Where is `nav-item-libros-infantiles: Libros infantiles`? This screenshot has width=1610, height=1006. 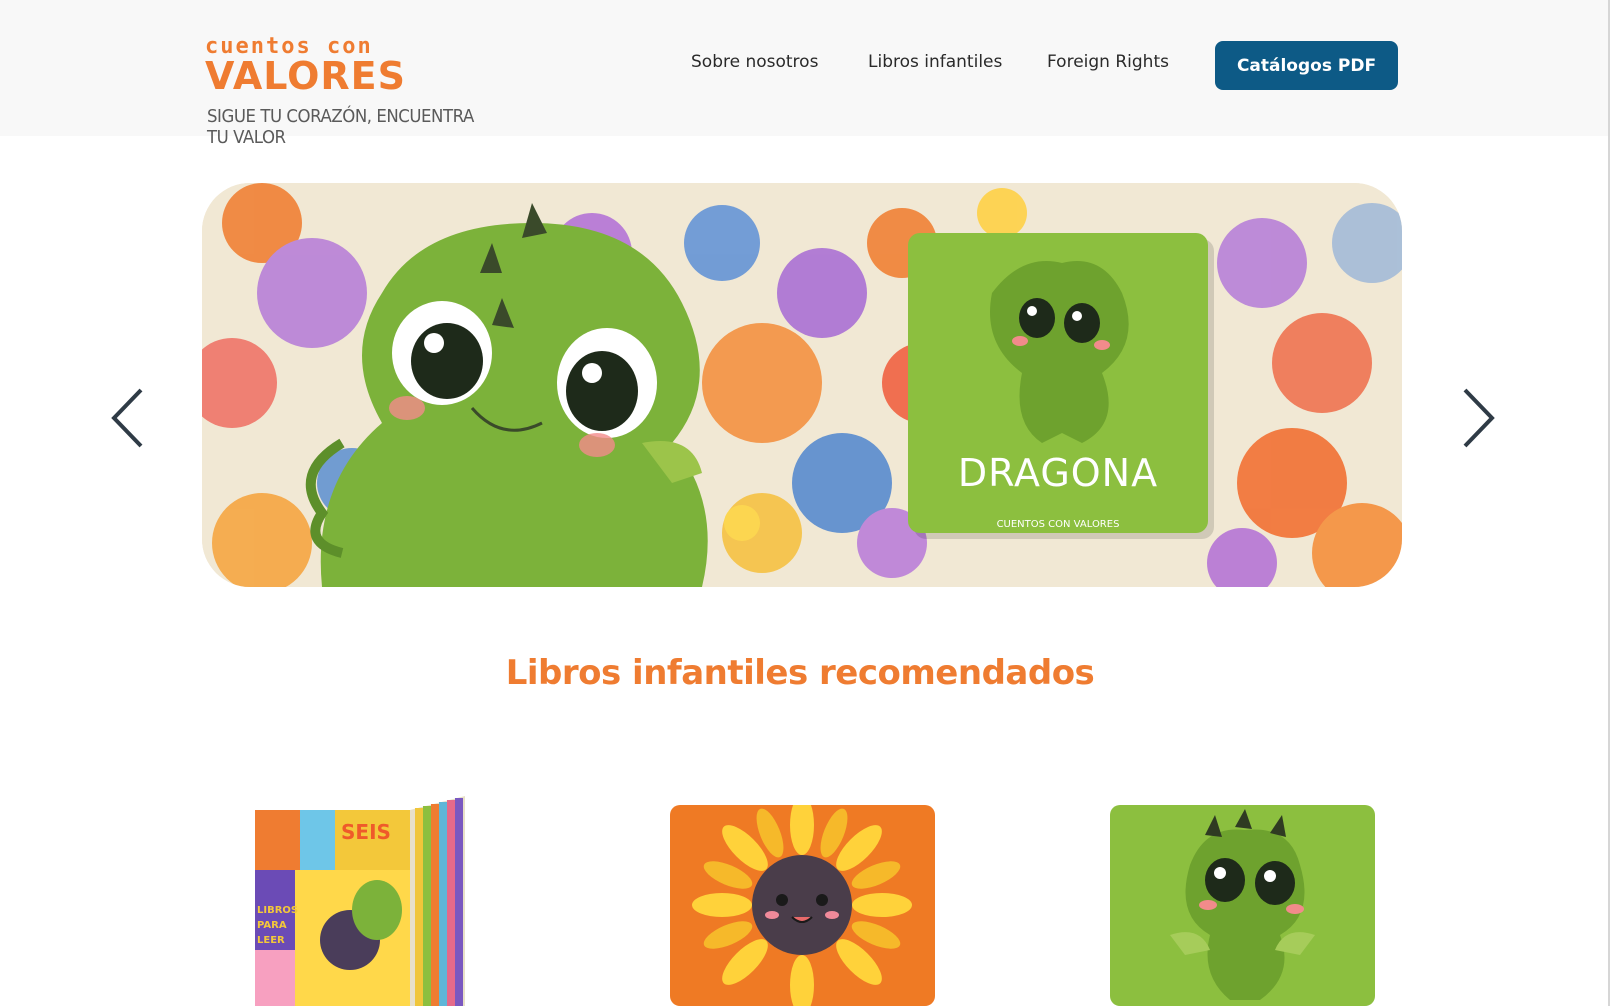
nav-item-libros-infantiles: Libros infantiles is located at coordinates (935, 62).